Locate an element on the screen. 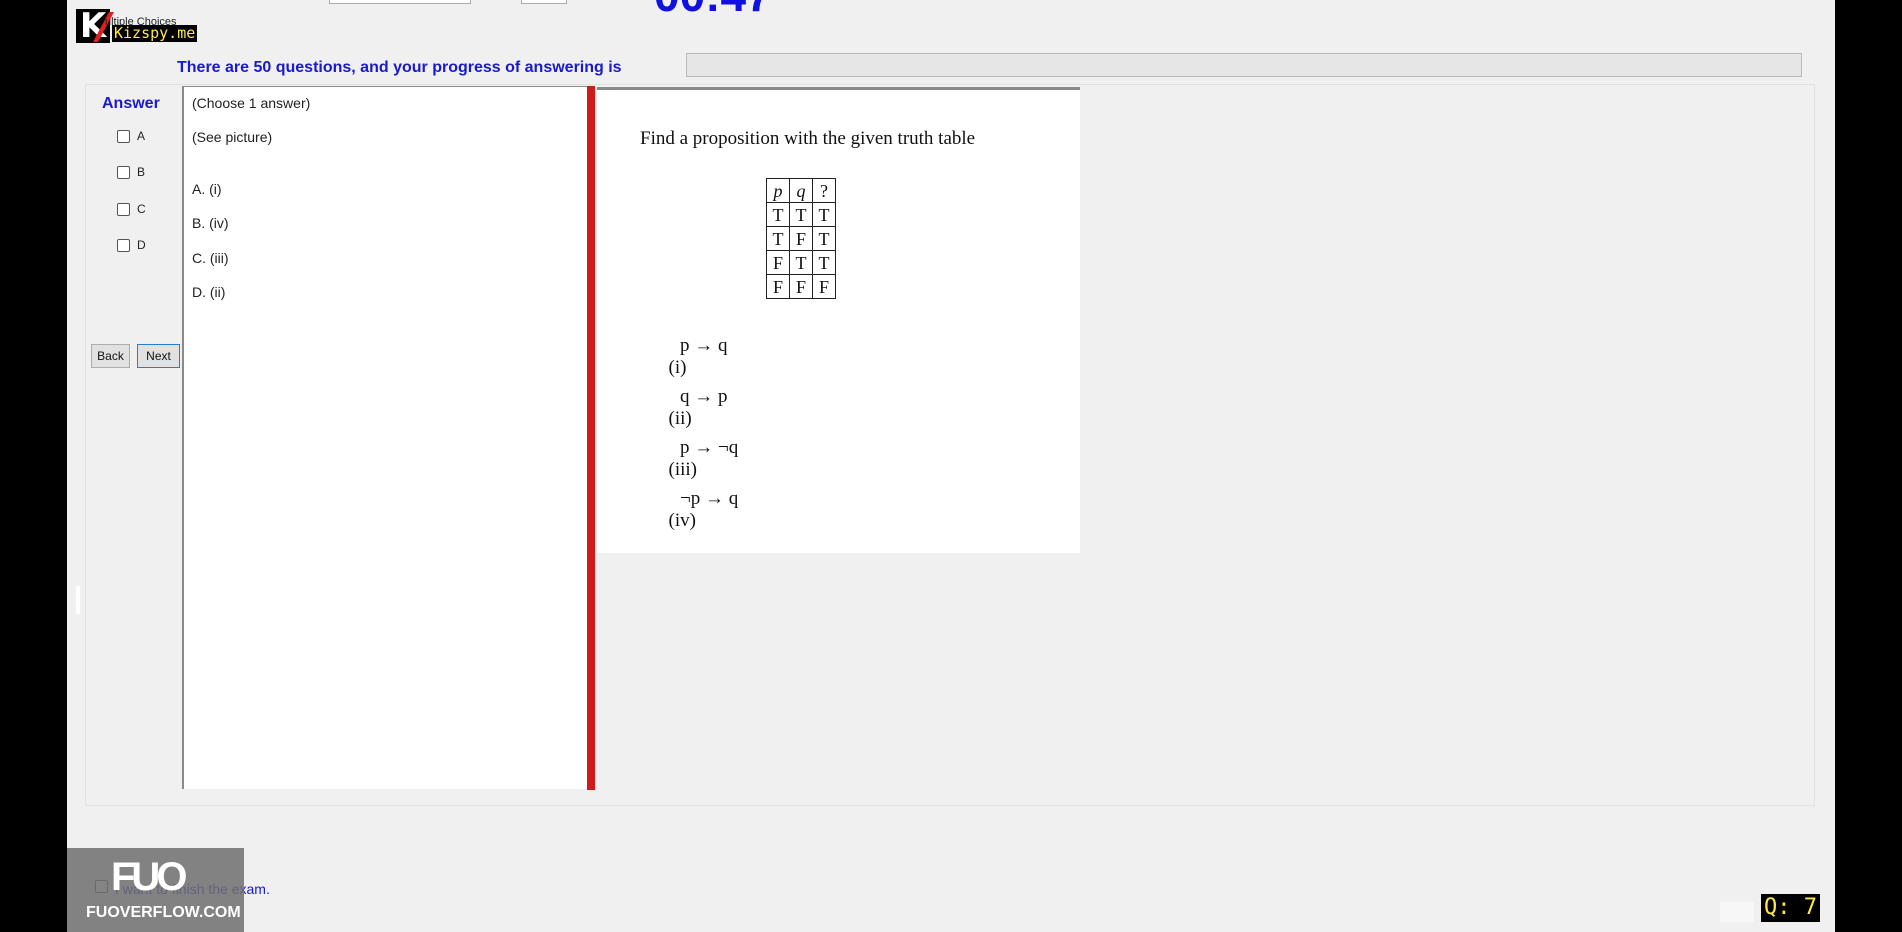 The image size is (1902, 932). top-field is located at coordinates (400, 2).